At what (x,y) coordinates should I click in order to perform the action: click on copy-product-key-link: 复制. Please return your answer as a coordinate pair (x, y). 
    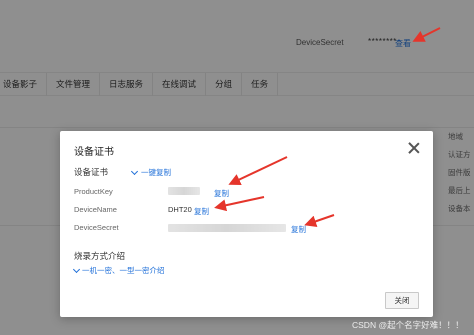
    Looking at the image, I should click on (221, 193).